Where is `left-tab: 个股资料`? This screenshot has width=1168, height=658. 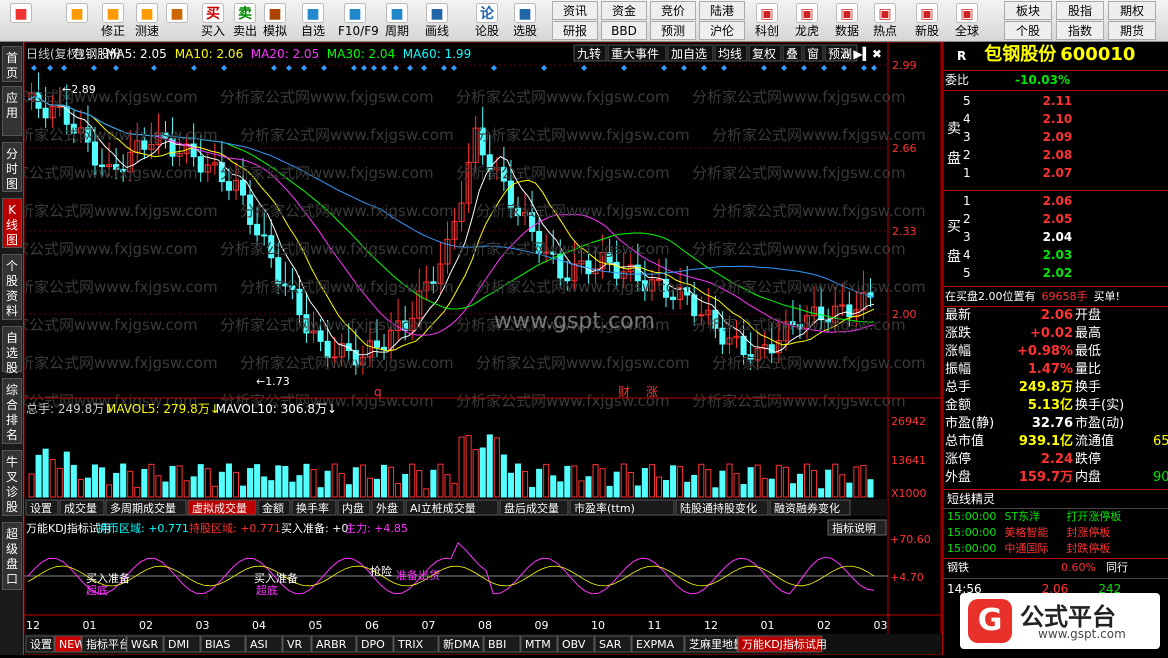 left-tab: 个股资料 is located at coordinates (12, 287).